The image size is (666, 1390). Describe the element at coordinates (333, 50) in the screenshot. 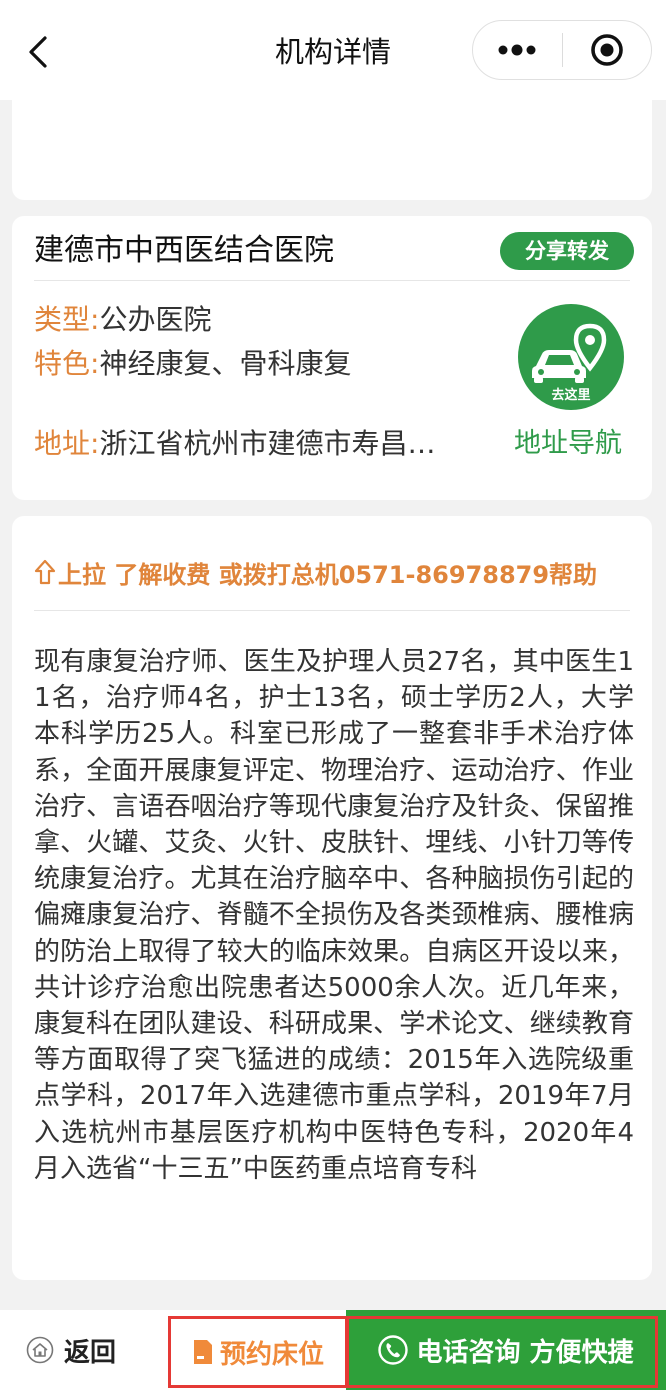

I see `nav-header: 机构详情` at that location.